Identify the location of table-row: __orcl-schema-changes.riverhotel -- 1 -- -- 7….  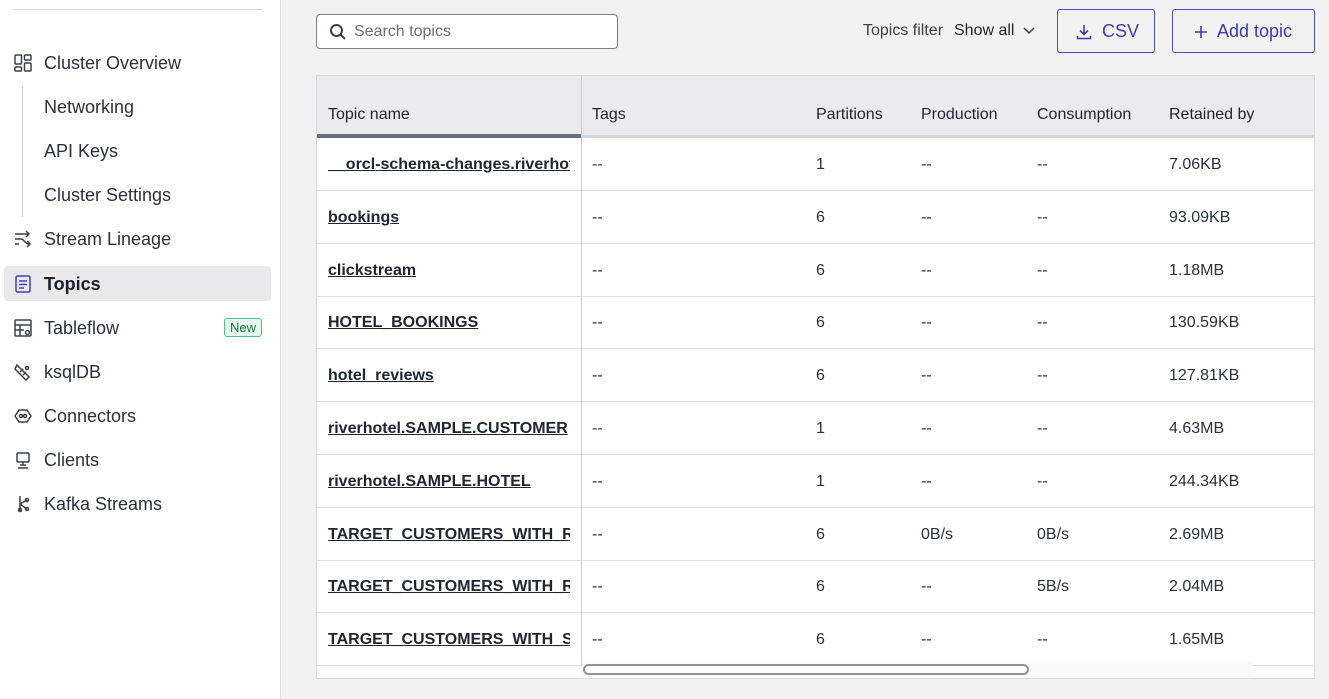
(815, 164).